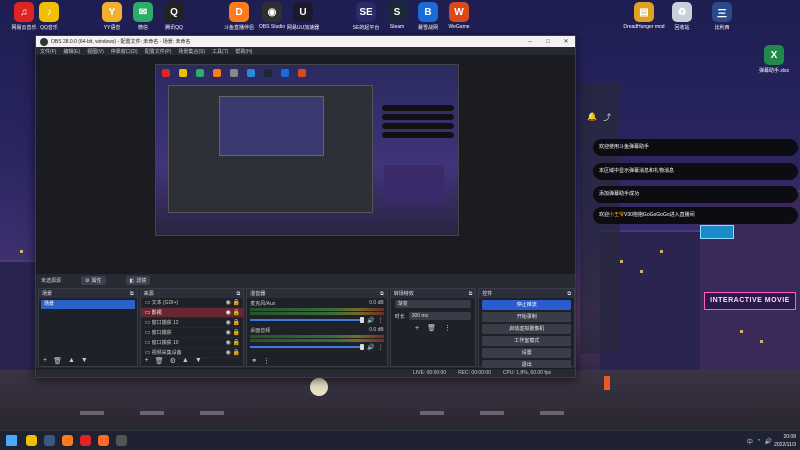 The width and height of the screenshot is (800, 450). I want to click on folder-icon: ▤, so click(644, 12).